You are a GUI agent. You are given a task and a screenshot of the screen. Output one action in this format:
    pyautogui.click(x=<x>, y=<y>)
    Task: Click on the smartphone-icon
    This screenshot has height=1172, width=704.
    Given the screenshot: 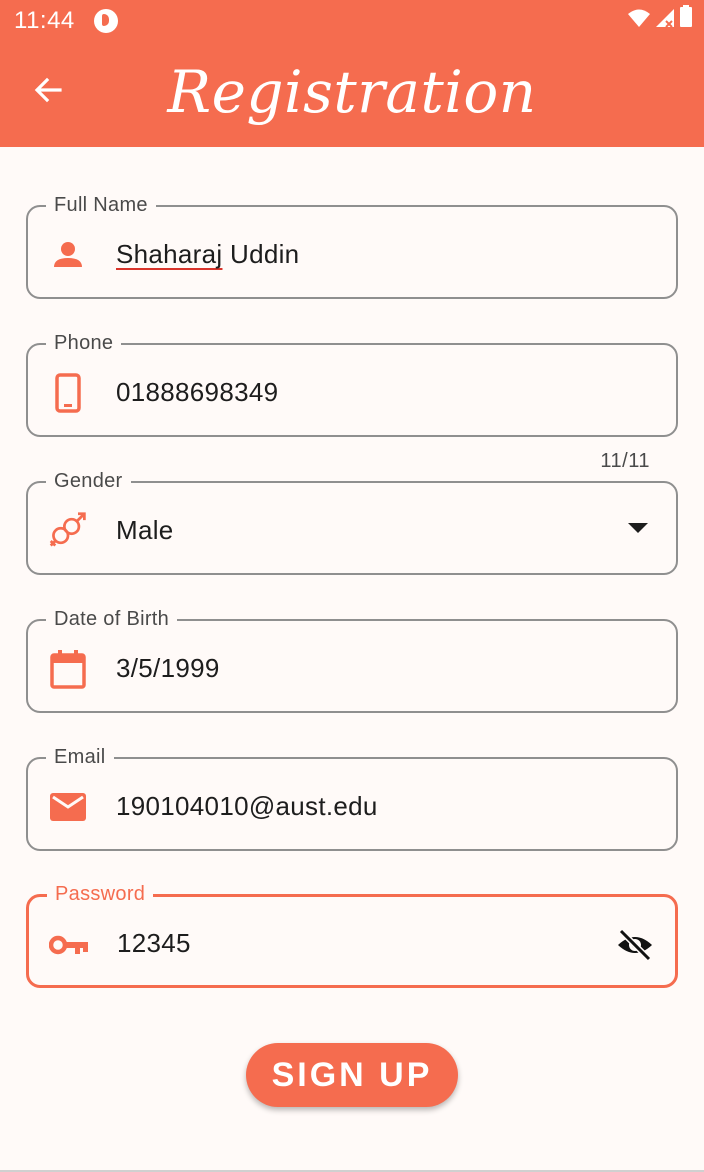 What is the action you would take?
    pyautogui.click(x=68, y=393)
    